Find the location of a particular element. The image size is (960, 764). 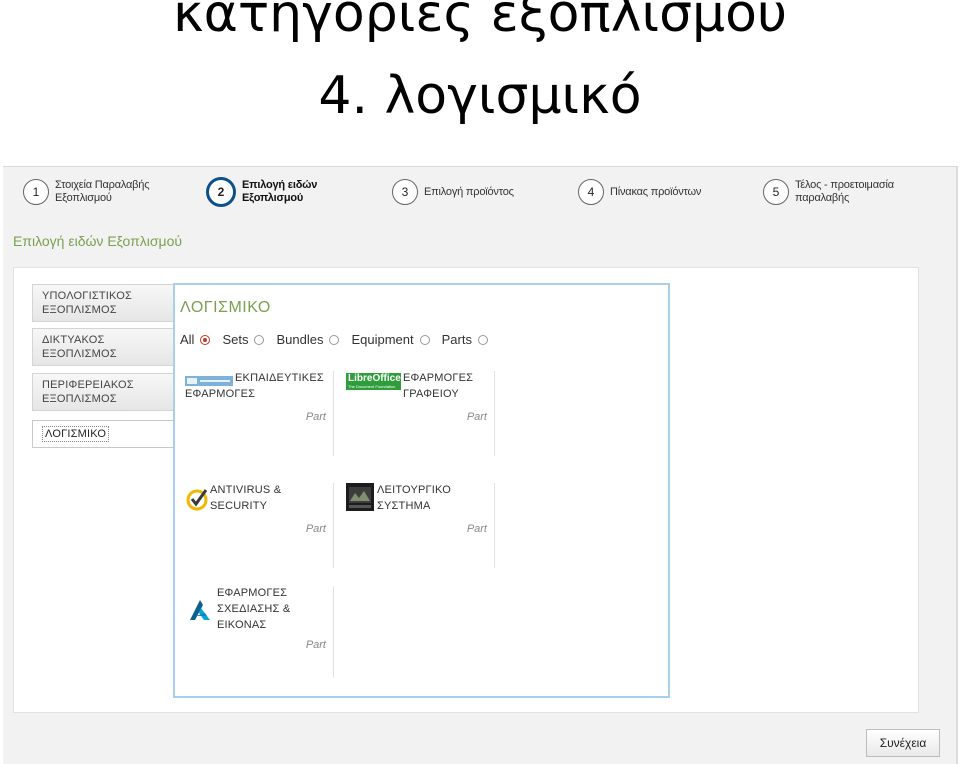

product-name: ANTIVIRUS & is located at coordinates (246, 490).